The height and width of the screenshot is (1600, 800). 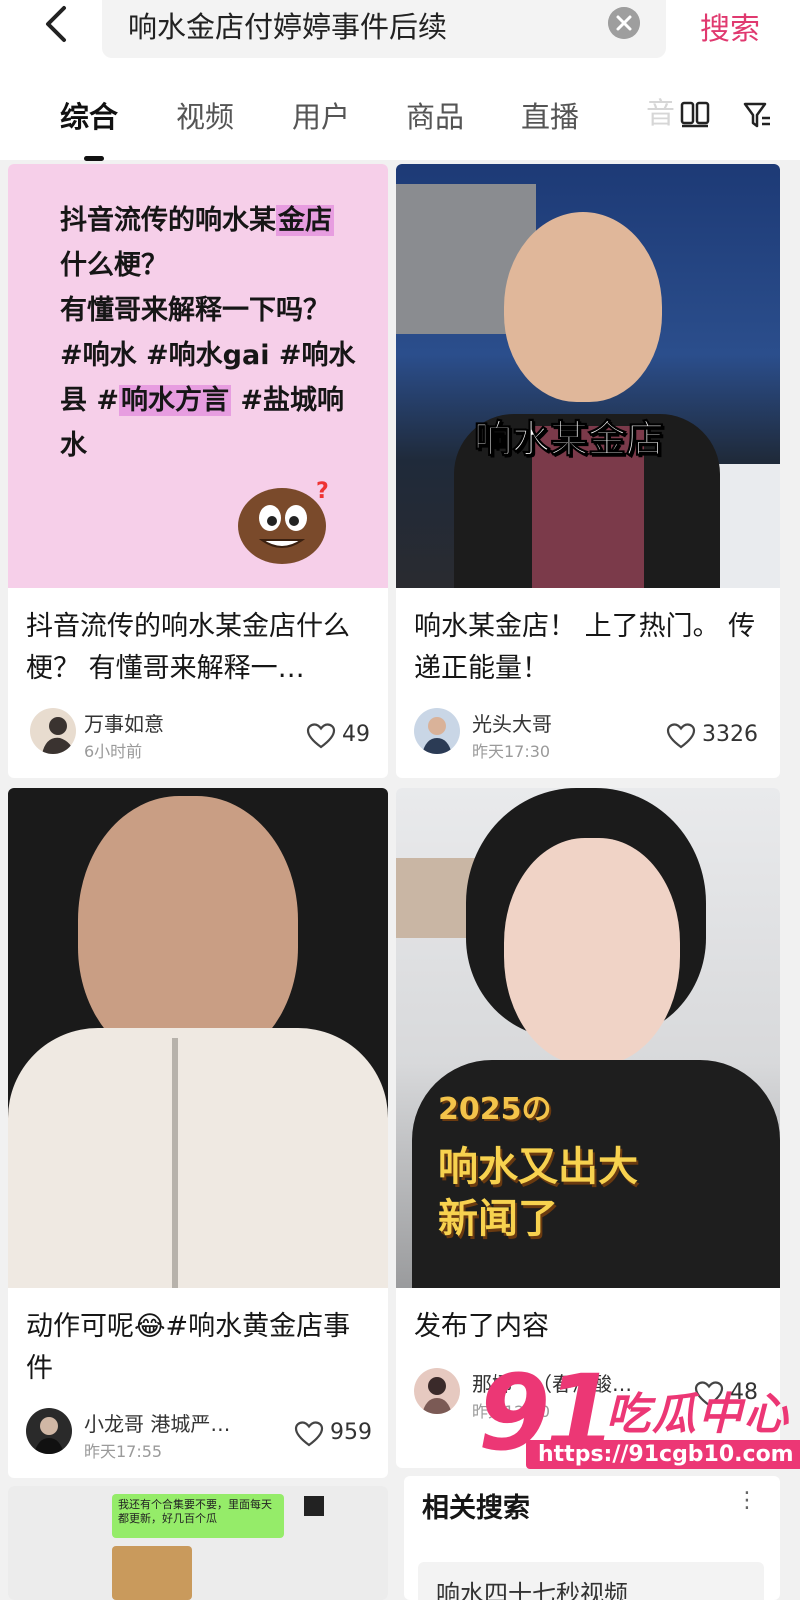 I want to click on card-title: 响水某金店！ 上了热门。 传递正能量！, so click(x=585, y=647).